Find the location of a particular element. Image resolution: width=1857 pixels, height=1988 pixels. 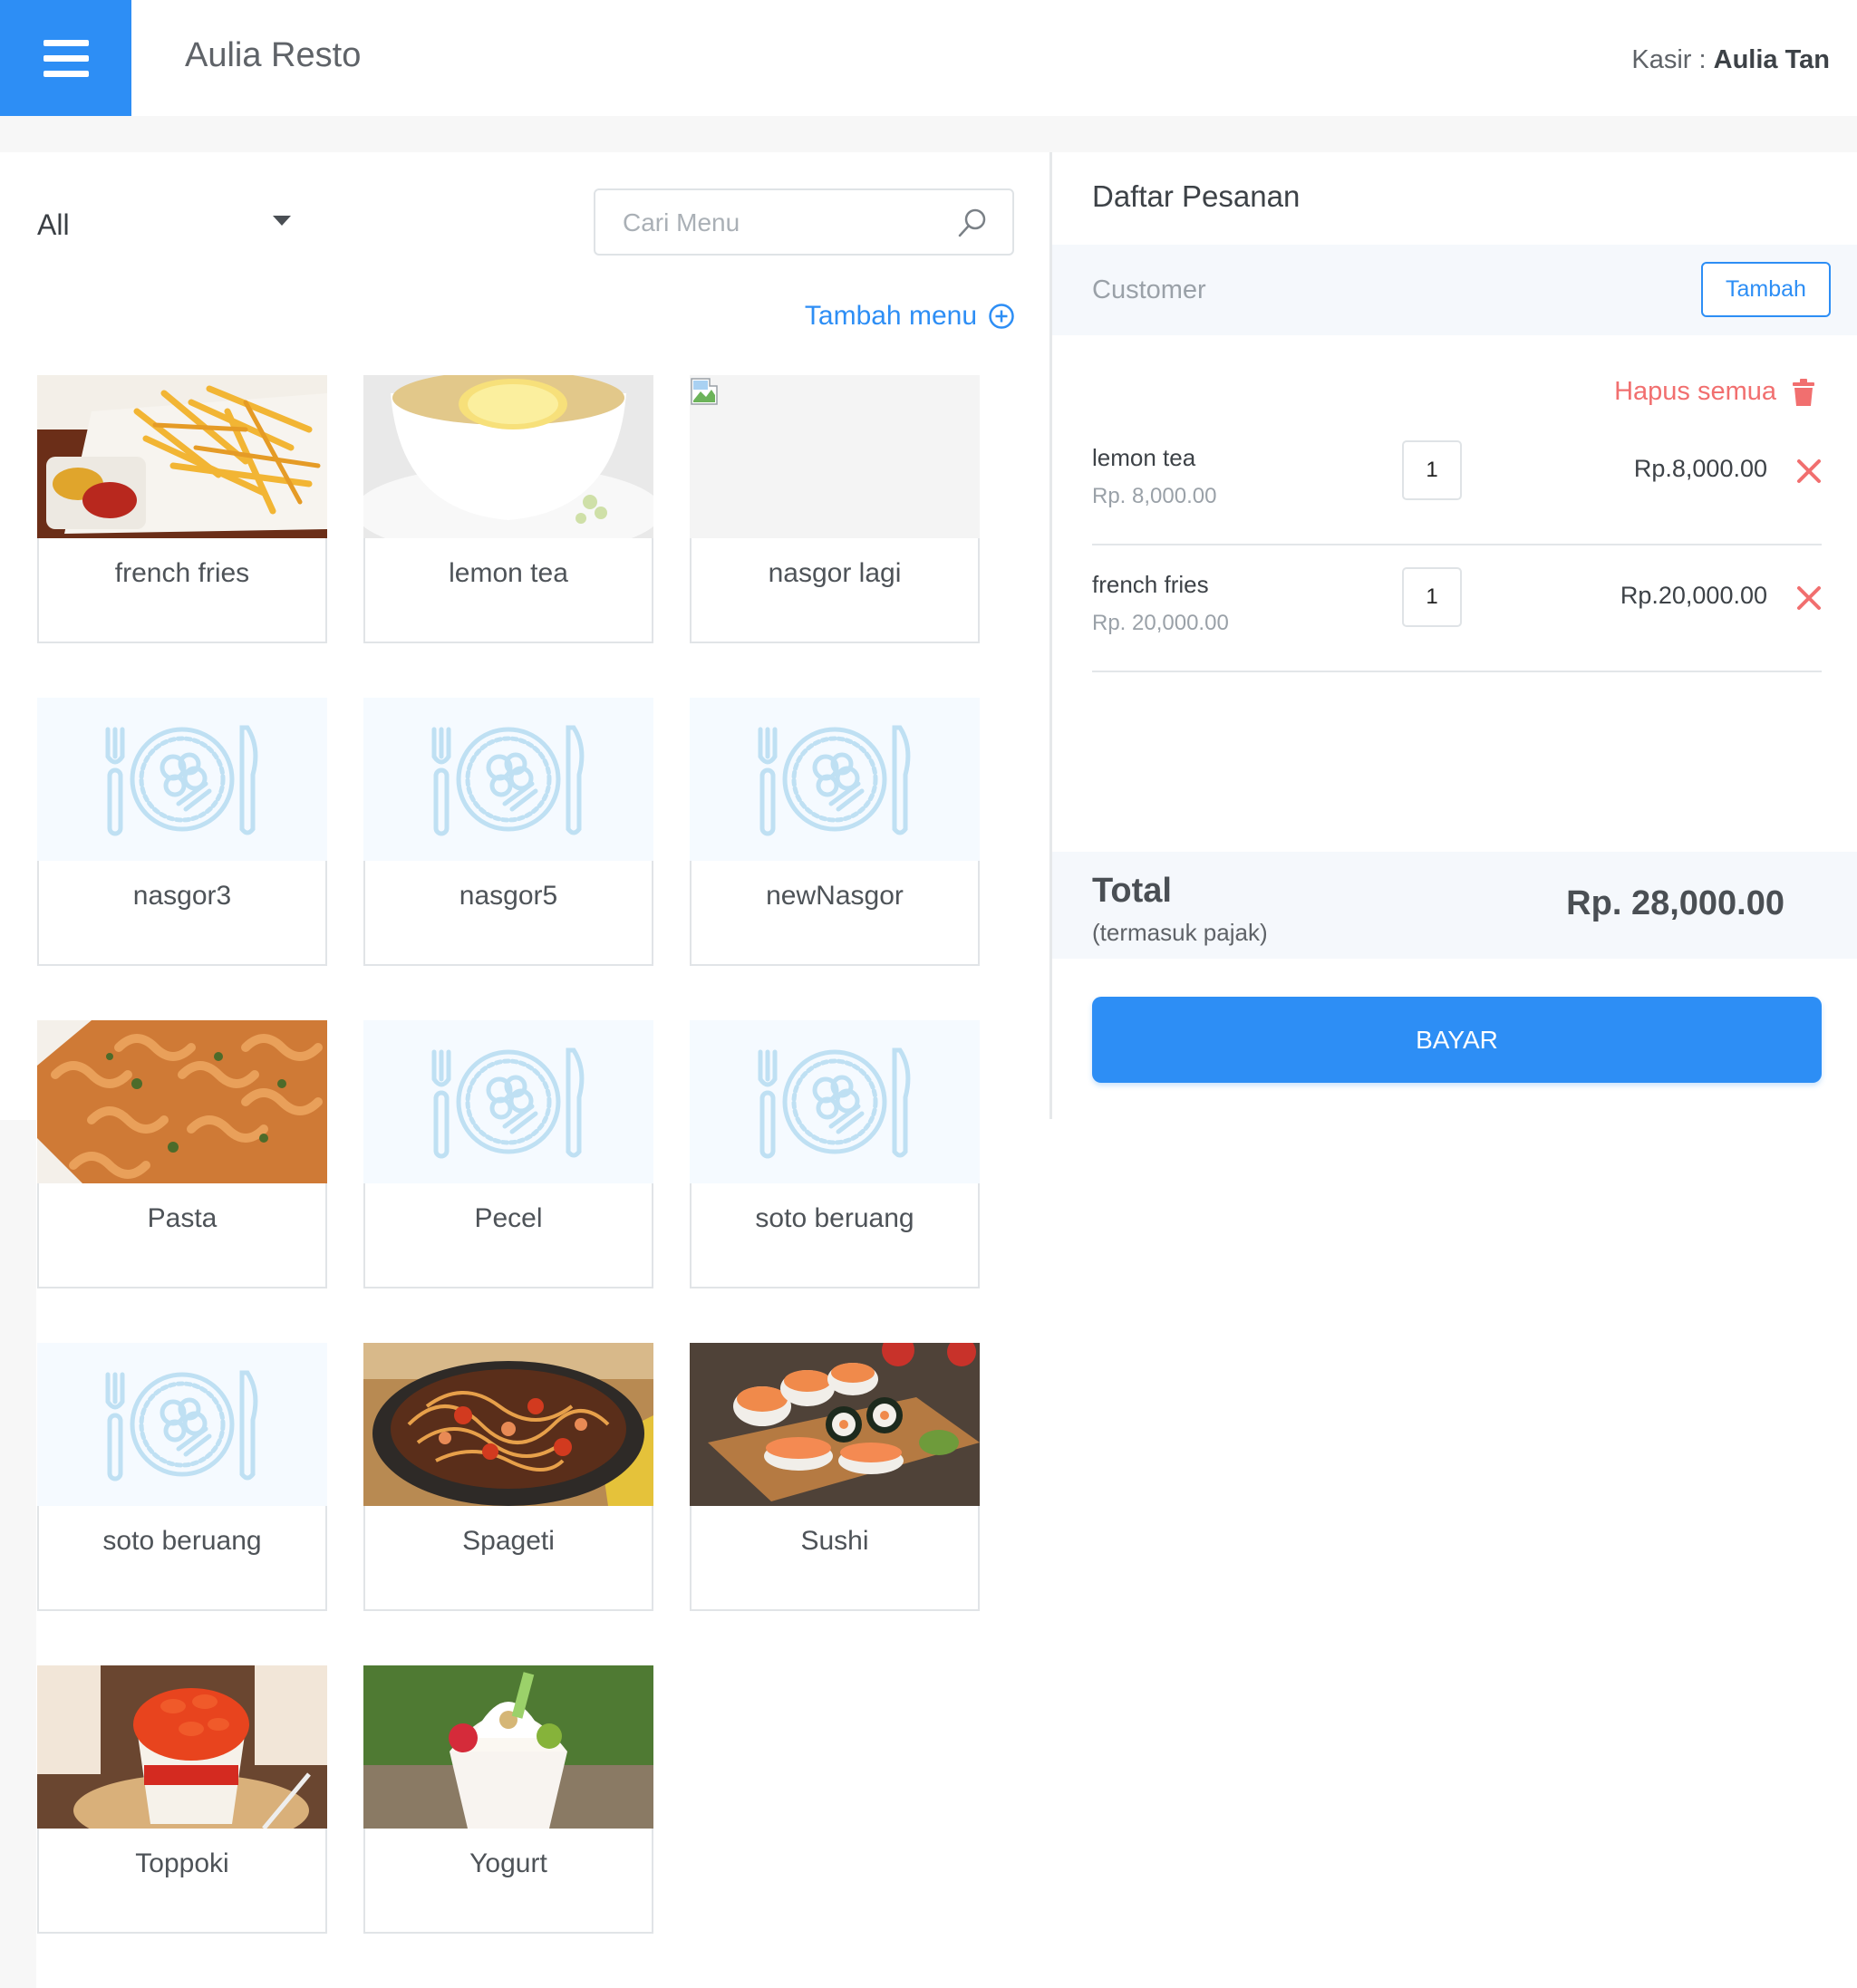

menu-card: Pecel is located at coordinates (508, 1154).